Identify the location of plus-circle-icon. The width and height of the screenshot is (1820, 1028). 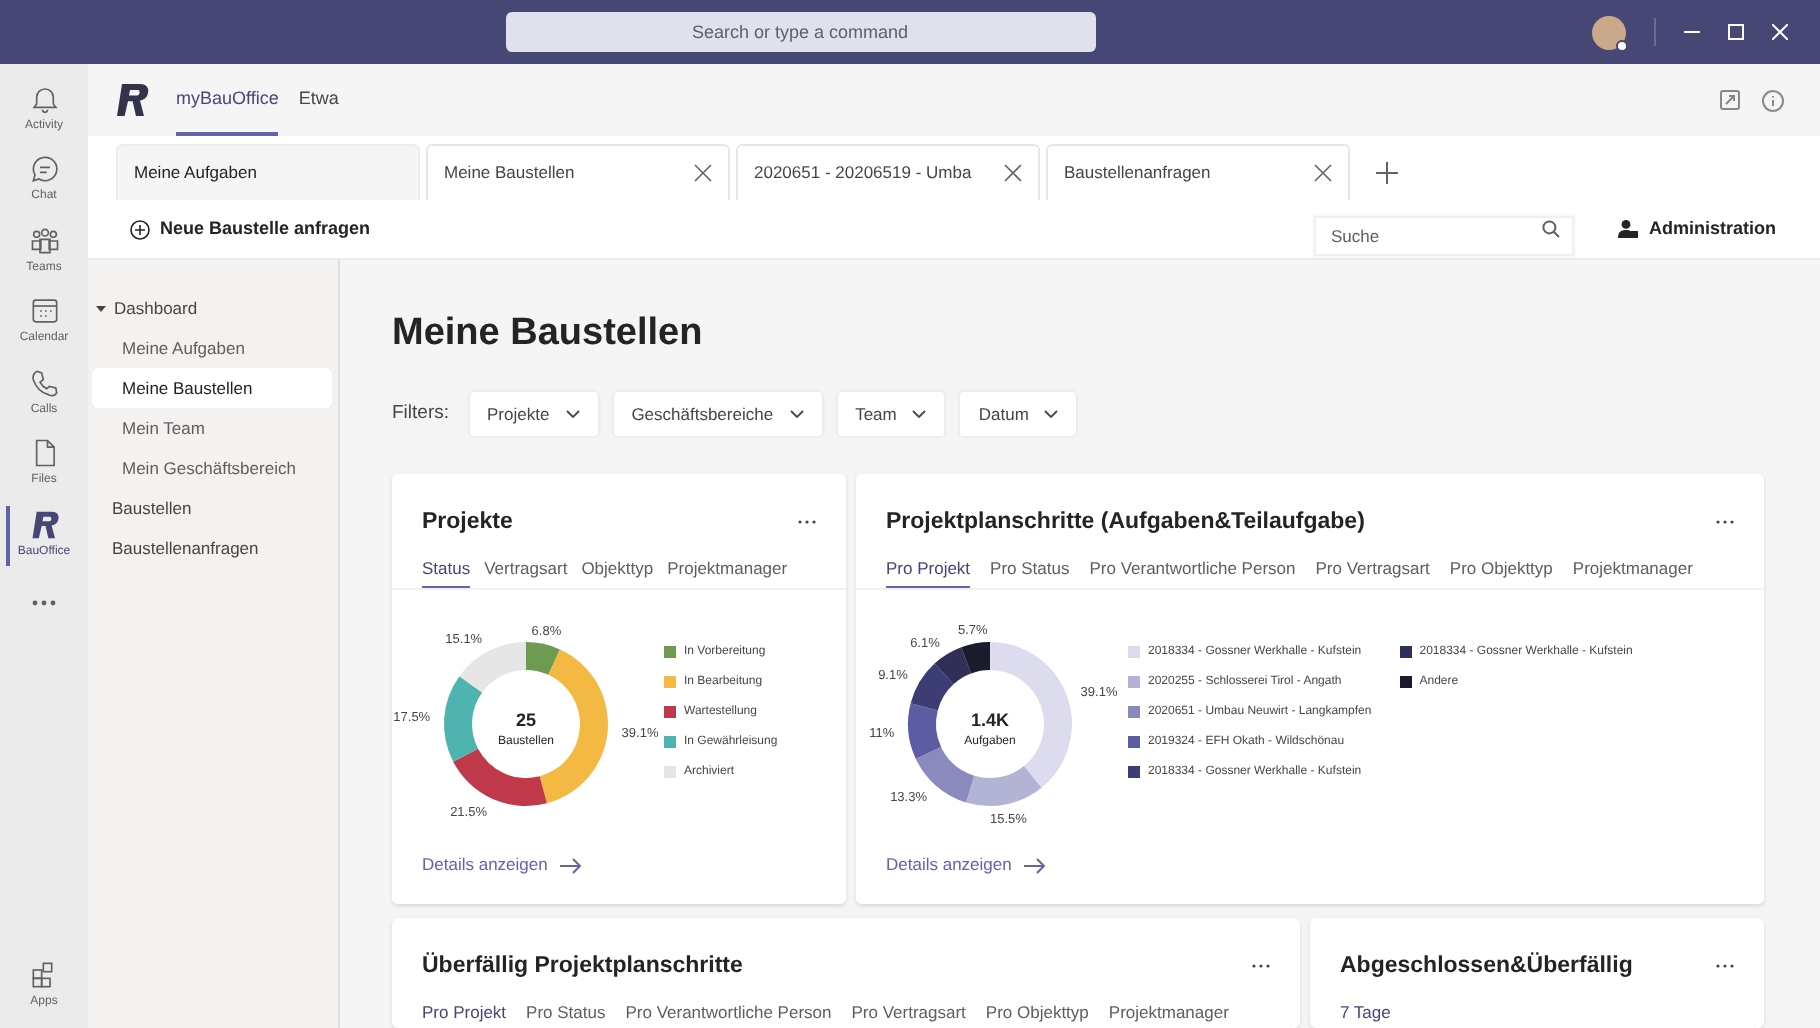
(140, 229).